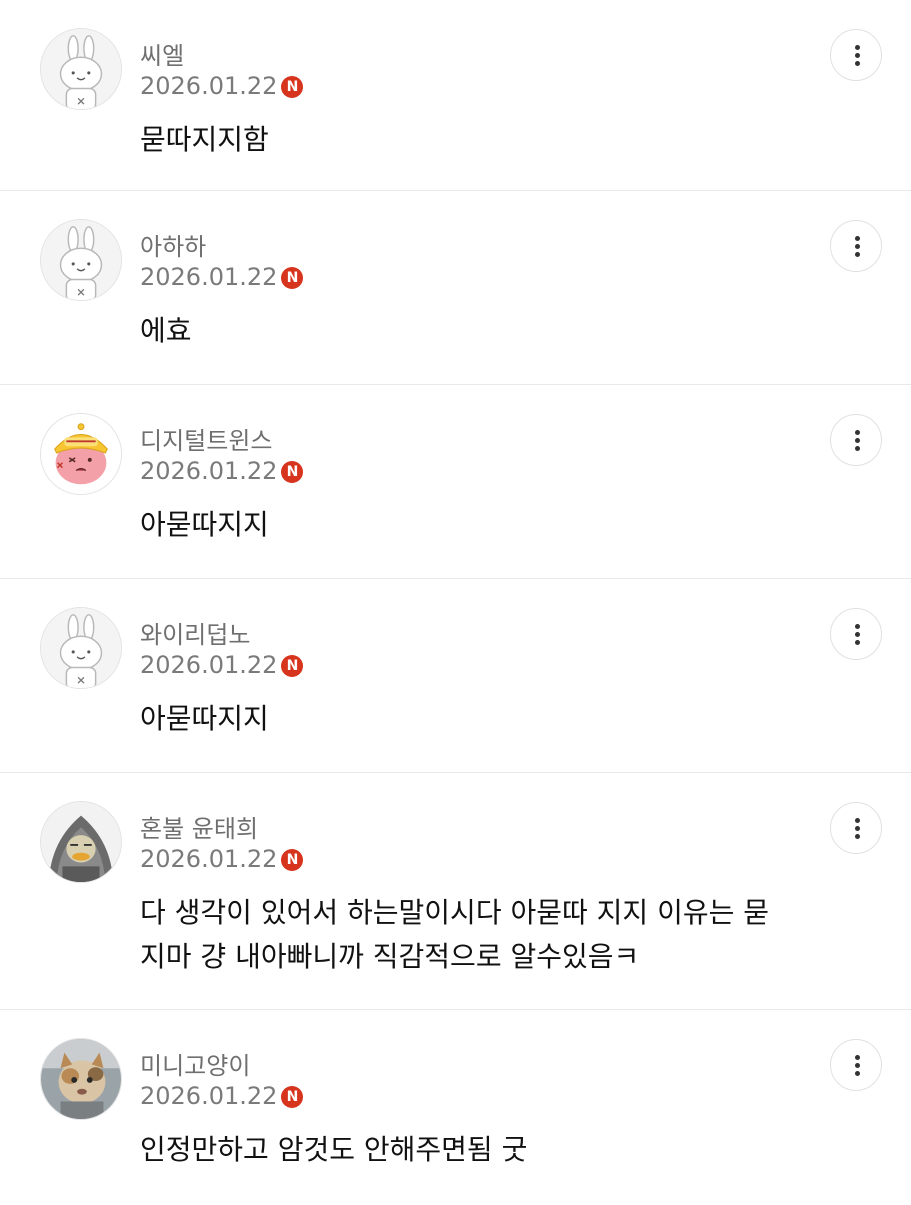 The image size is (911, 1205). What do you see at coordinates (81, 454) in the screenshot?
I see `pink-character-avatar` at bounding box center [81, 454].